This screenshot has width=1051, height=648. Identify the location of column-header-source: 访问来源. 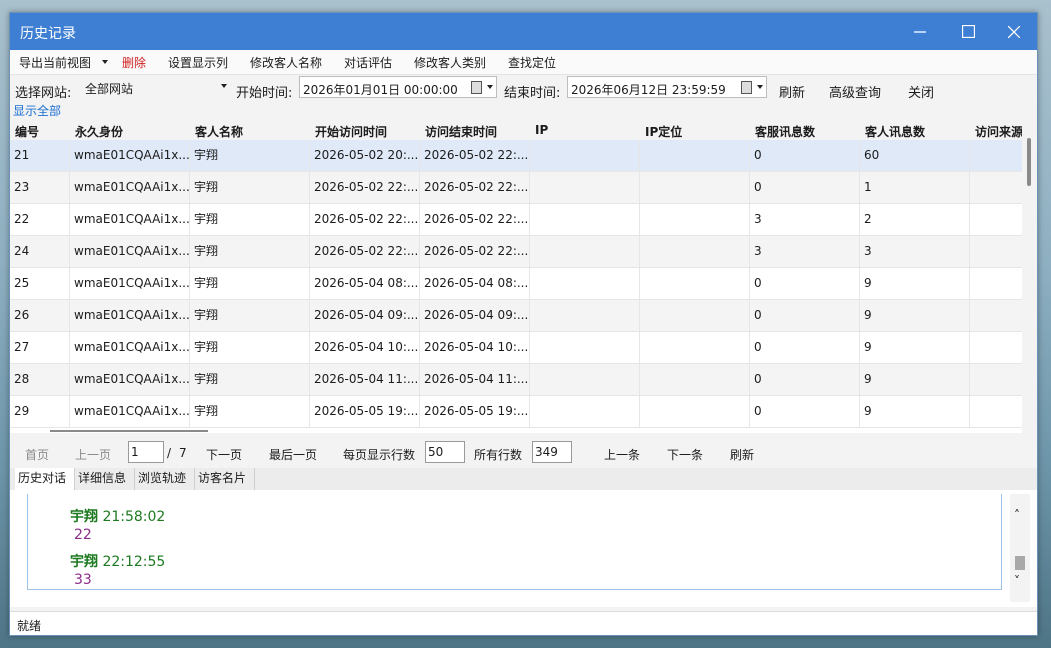
(998, 131).